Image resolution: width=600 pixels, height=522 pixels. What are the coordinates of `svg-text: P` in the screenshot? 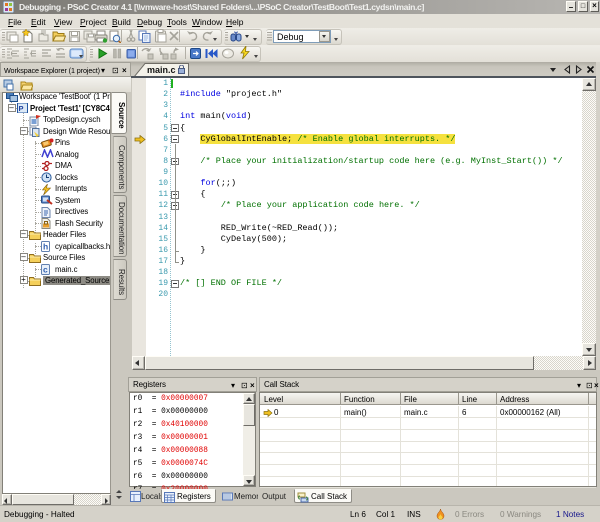 It's located at (21, 108).